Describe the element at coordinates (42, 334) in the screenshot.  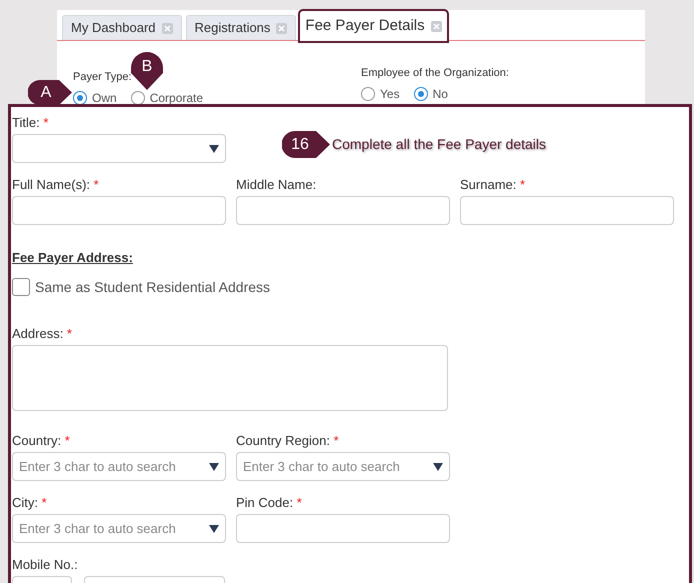
I see `field-label: Address: *` at that location.